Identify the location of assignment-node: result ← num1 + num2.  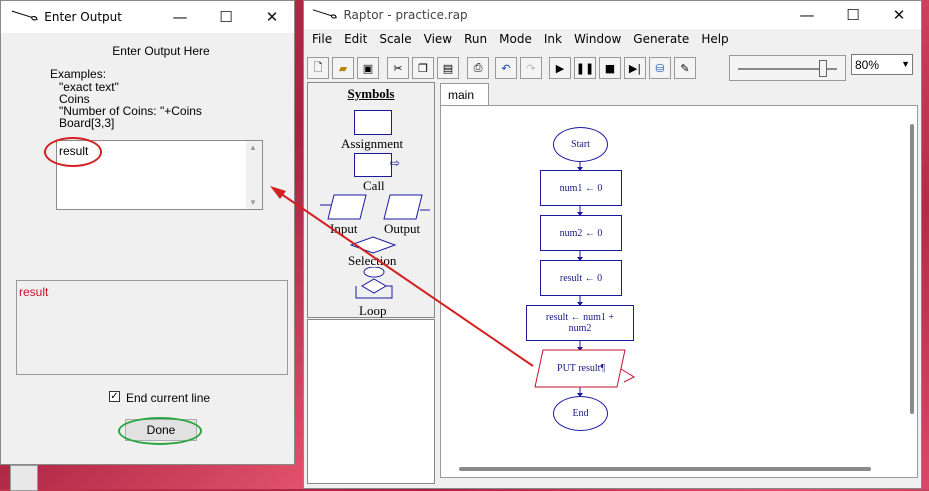
(580, 323).